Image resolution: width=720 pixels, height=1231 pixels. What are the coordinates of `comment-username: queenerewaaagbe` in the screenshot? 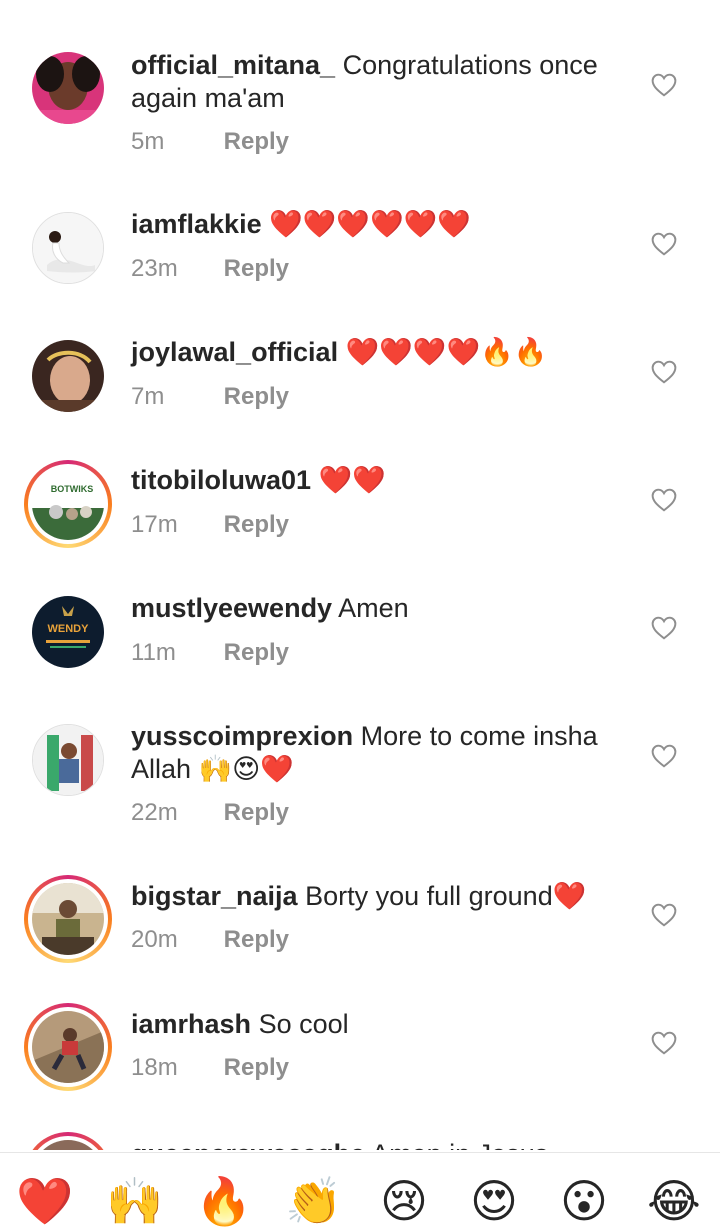 It's located at (248, 1144).